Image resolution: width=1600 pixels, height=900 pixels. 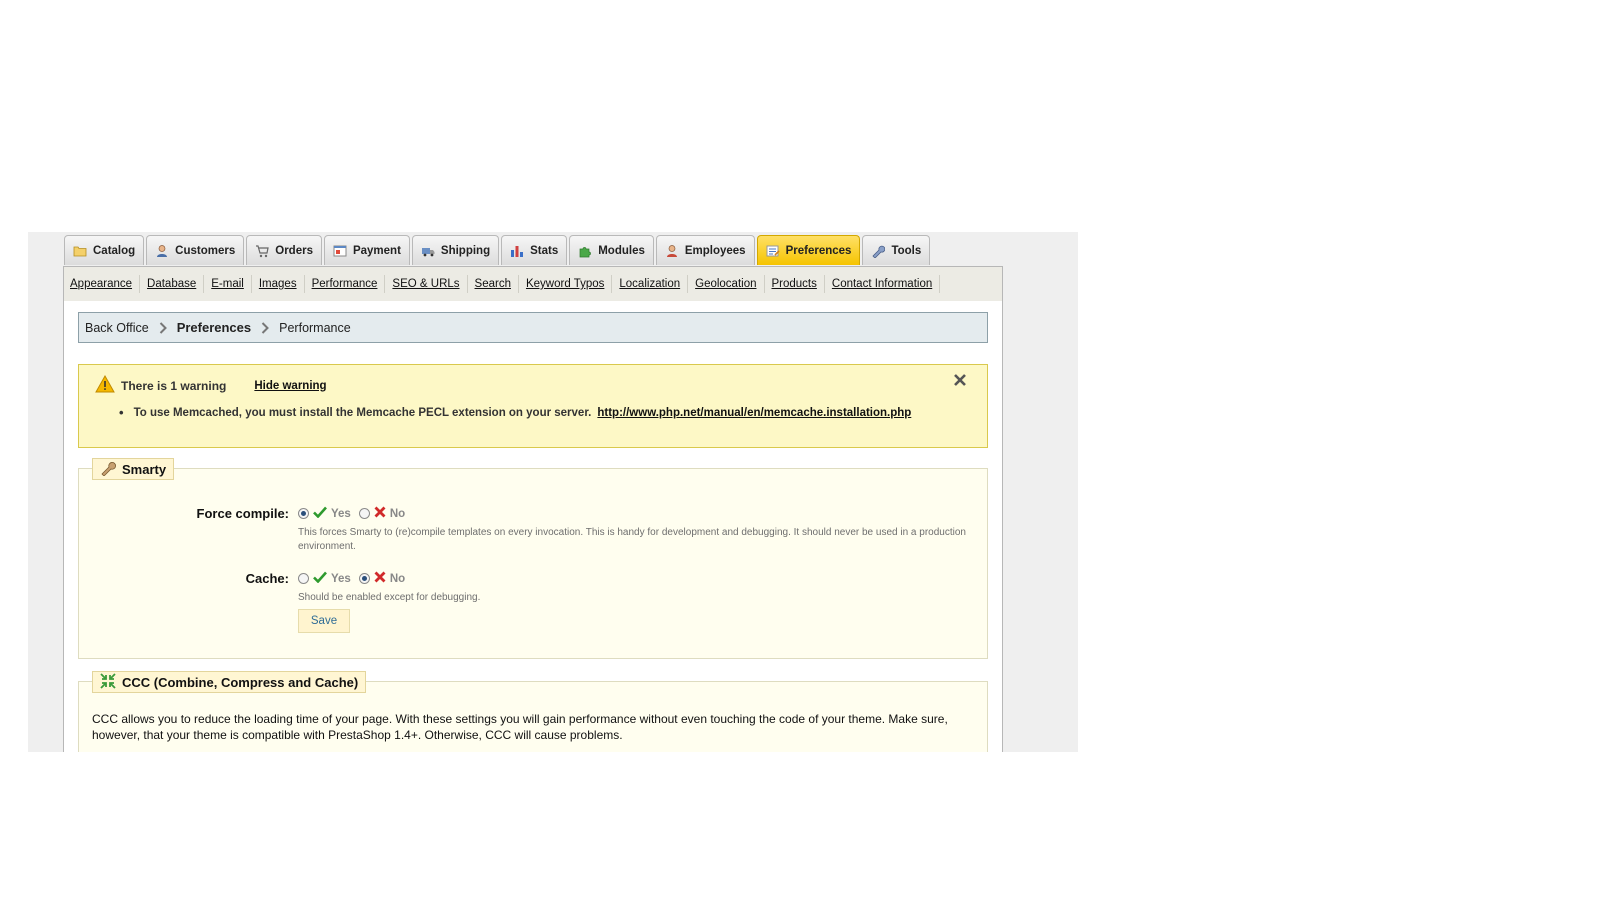 What do you see at coordinates (364, 578) in the screenshot?
I see `cache-no-radio` at bounding box center [364, 578].